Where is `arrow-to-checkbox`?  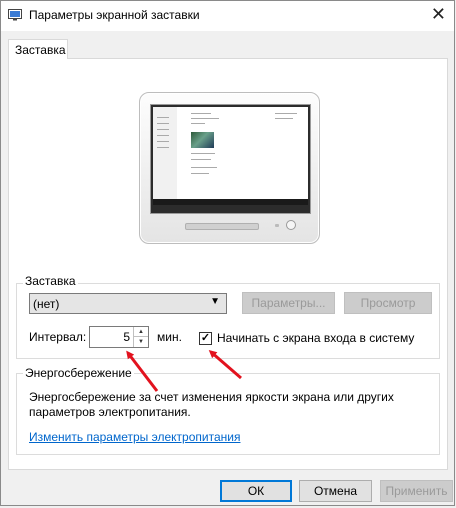 arrow-to-checkbox is located at coordinates (225, 365).